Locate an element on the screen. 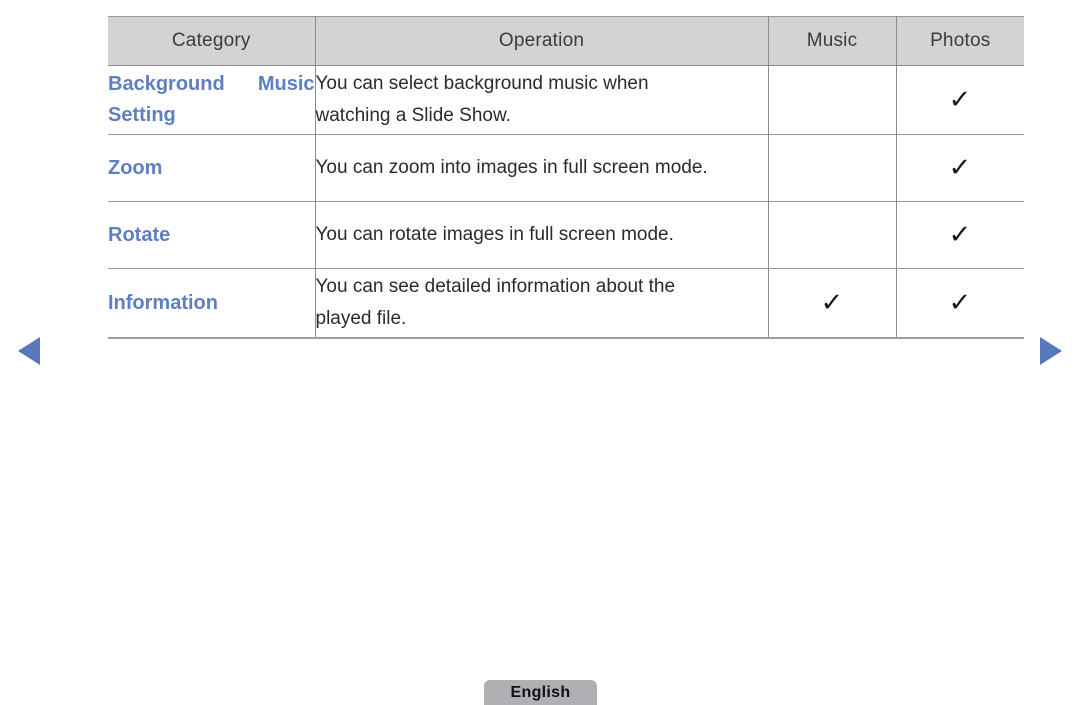 The width and height of the screenshot is (1080, 705). cell-music: ✓ is located at coordinates (832, 303).